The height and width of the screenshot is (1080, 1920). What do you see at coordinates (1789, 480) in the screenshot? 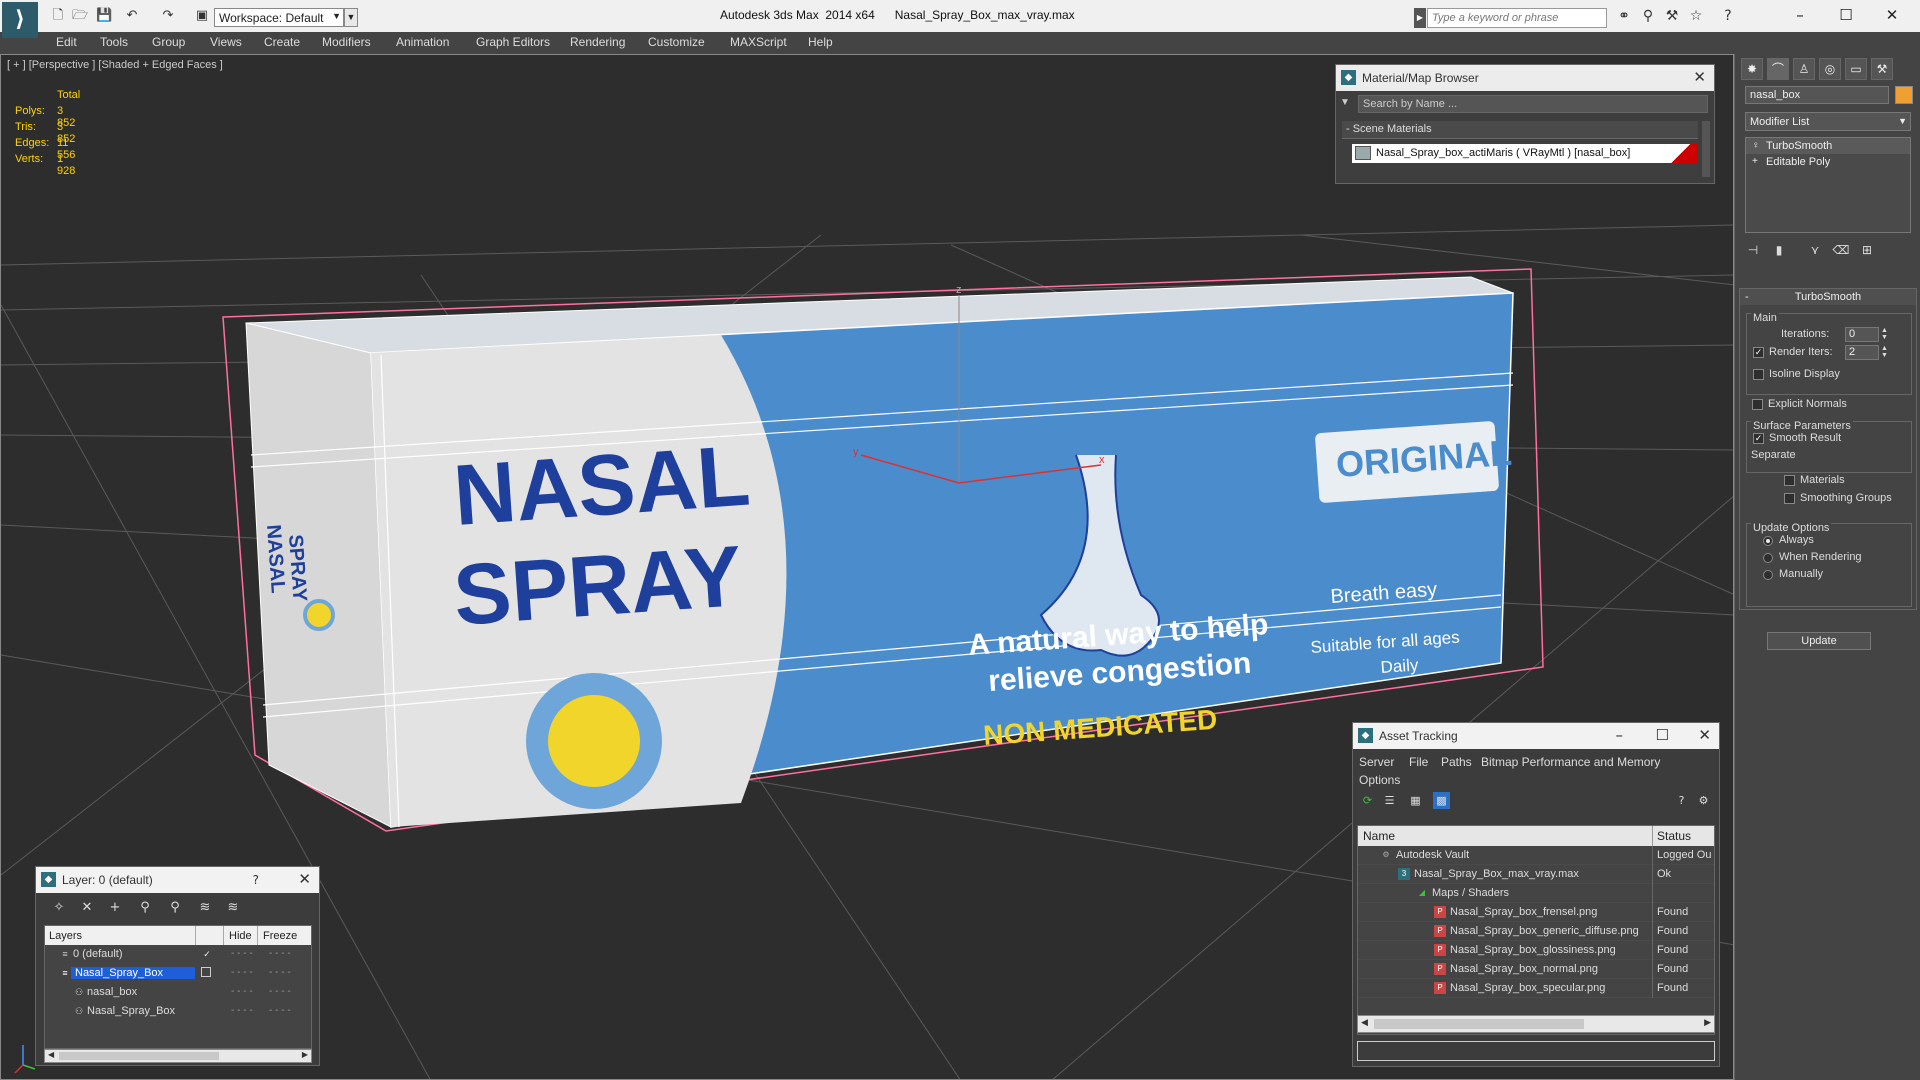
I see `materials-checkbox` at bounding box center [1789, 480].